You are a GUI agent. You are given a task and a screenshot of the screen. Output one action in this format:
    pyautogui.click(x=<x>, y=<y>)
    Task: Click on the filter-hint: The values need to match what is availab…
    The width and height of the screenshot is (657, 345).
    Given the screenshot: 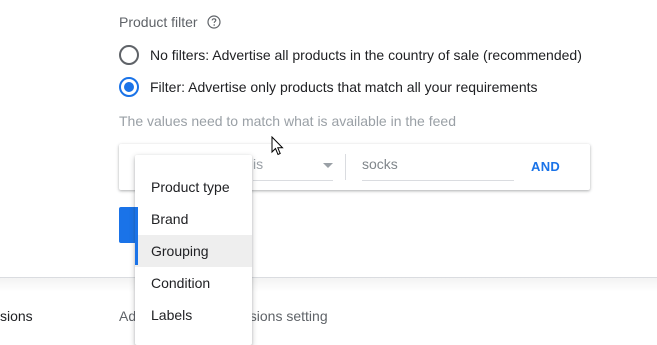 What is the action you would take?
    pyautogui.click(x=287, y=121)
    